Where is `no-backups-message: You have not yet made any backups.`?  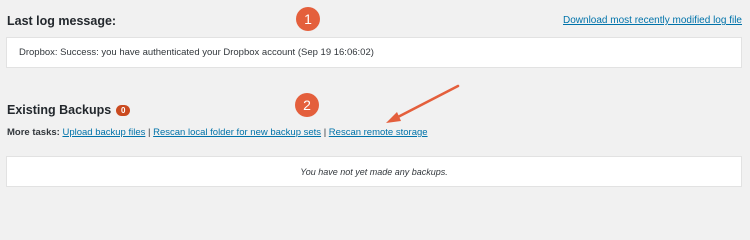 no-backups-message: You have not yet made any backups. is located at coordinates (374, 172).